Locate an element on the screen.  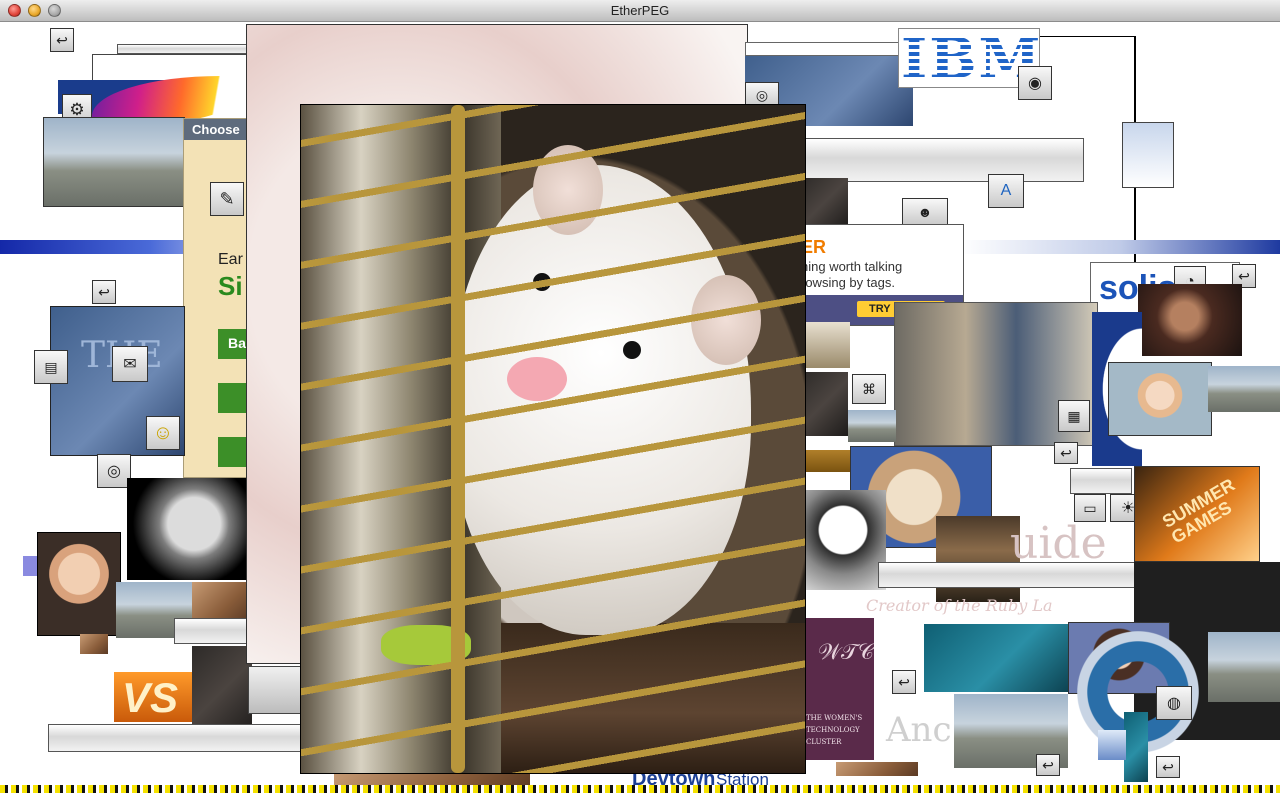
ad-line-1: hing worth talking is located at coordinates (852, 266).